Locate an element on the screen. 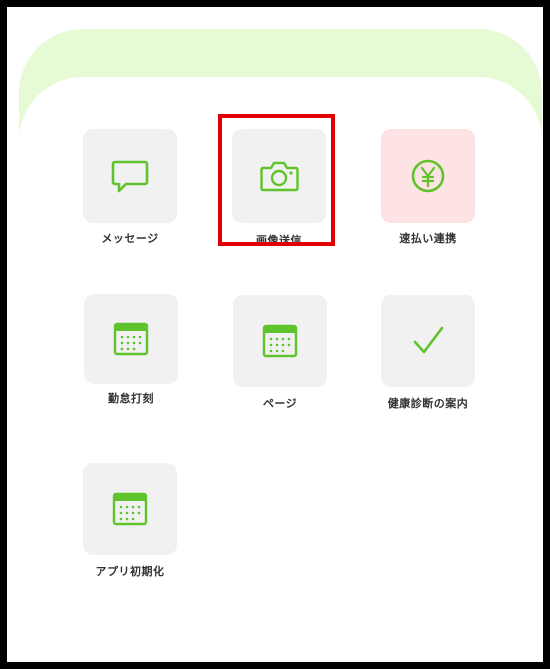 This screenshot has width=550, height=669. app-reset-button is located at coordinates (130, 509).